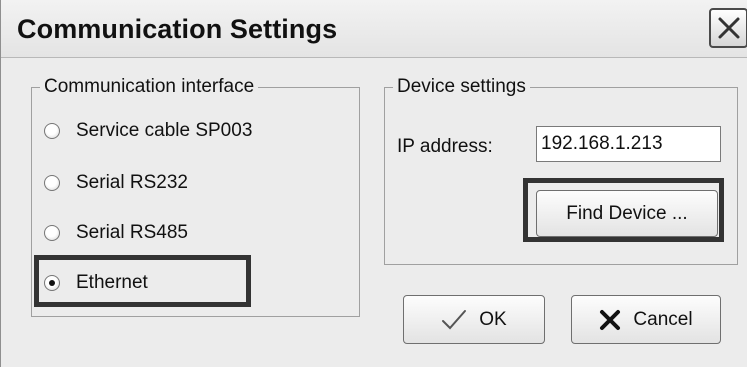  Describe the element at coordinates (461, 87) in the screenshot. I see `device-settings-legend: Device settings` at that location.